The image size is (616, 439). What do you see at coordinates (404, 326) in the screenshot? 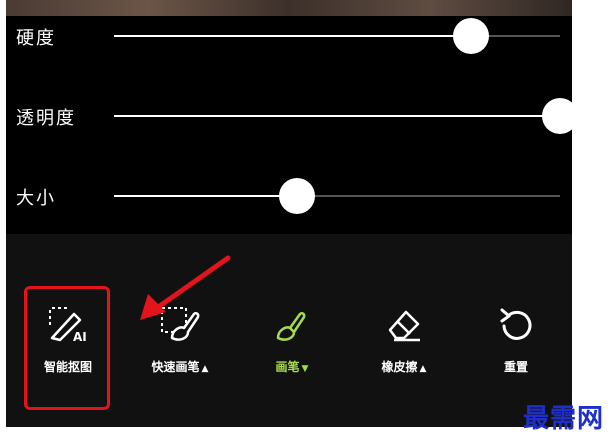
I see `eraser-icon` at bounding box center [404, 326].